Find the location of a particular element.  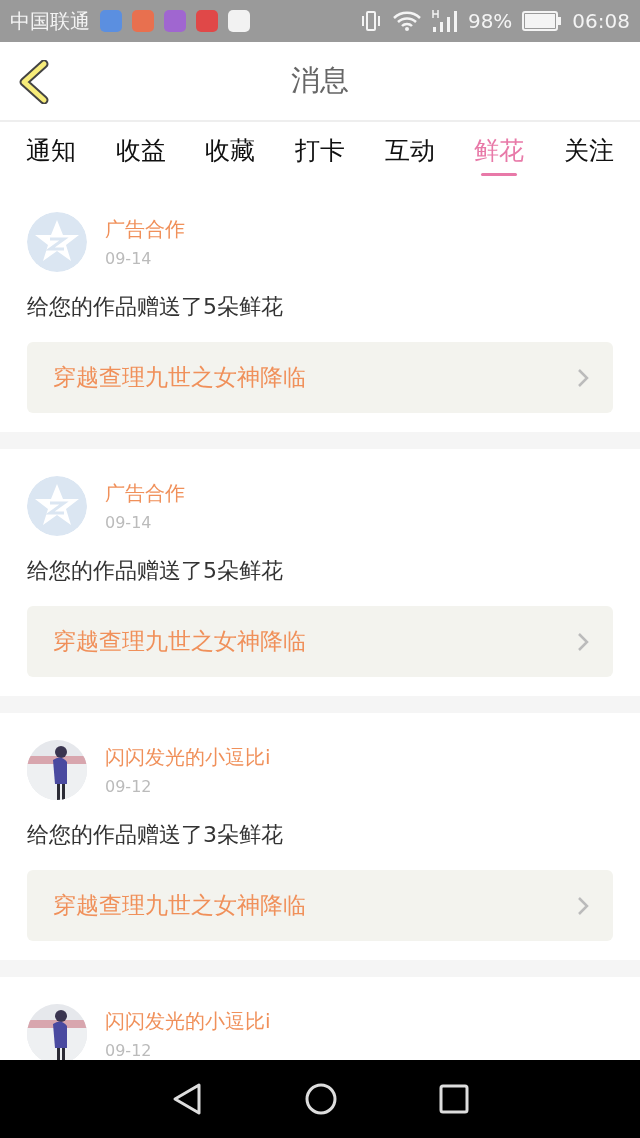

tab: 关注 is located at coordinates (588, 150).